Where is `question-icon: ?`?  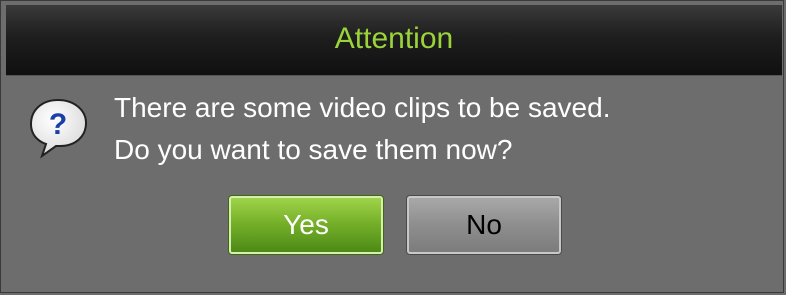 question-icon: ? is located at coordinates (60, 128).